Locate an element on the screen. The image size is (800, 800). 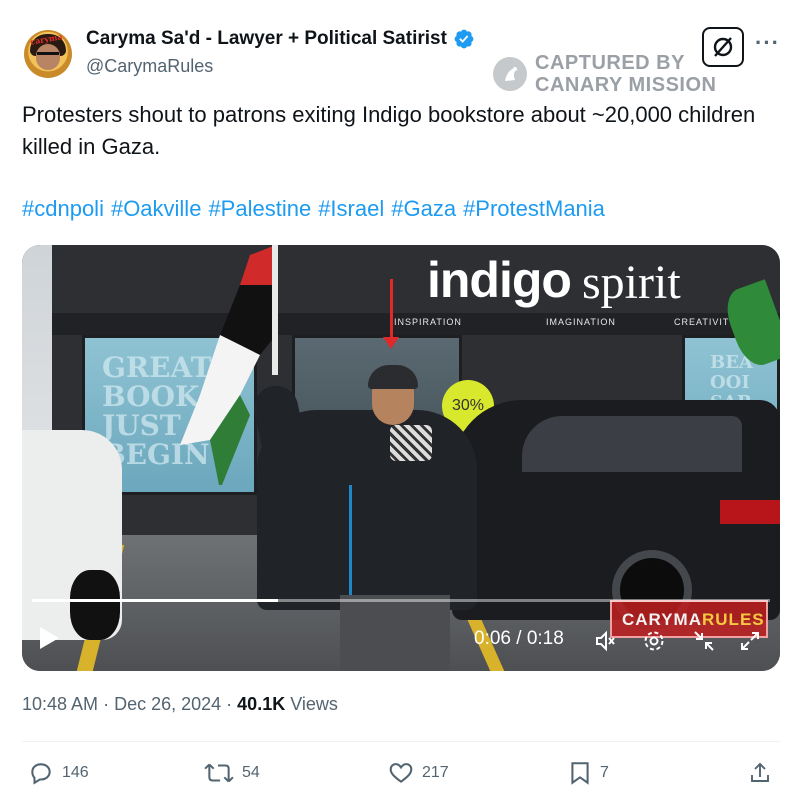
protester-jacket is located at coordinates (367, 510).